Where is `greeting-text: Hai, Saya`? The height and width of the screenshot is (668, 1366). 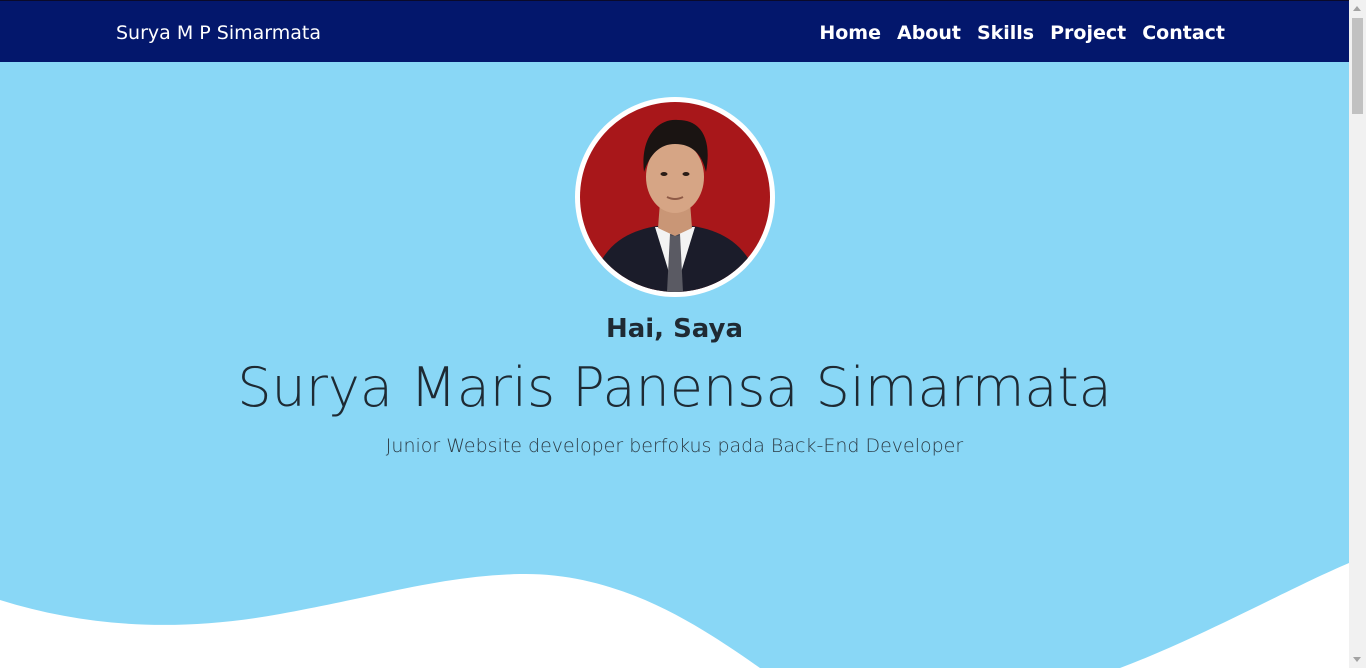 greeting-text: Hai, Saya is located at coordinates (674, 329).